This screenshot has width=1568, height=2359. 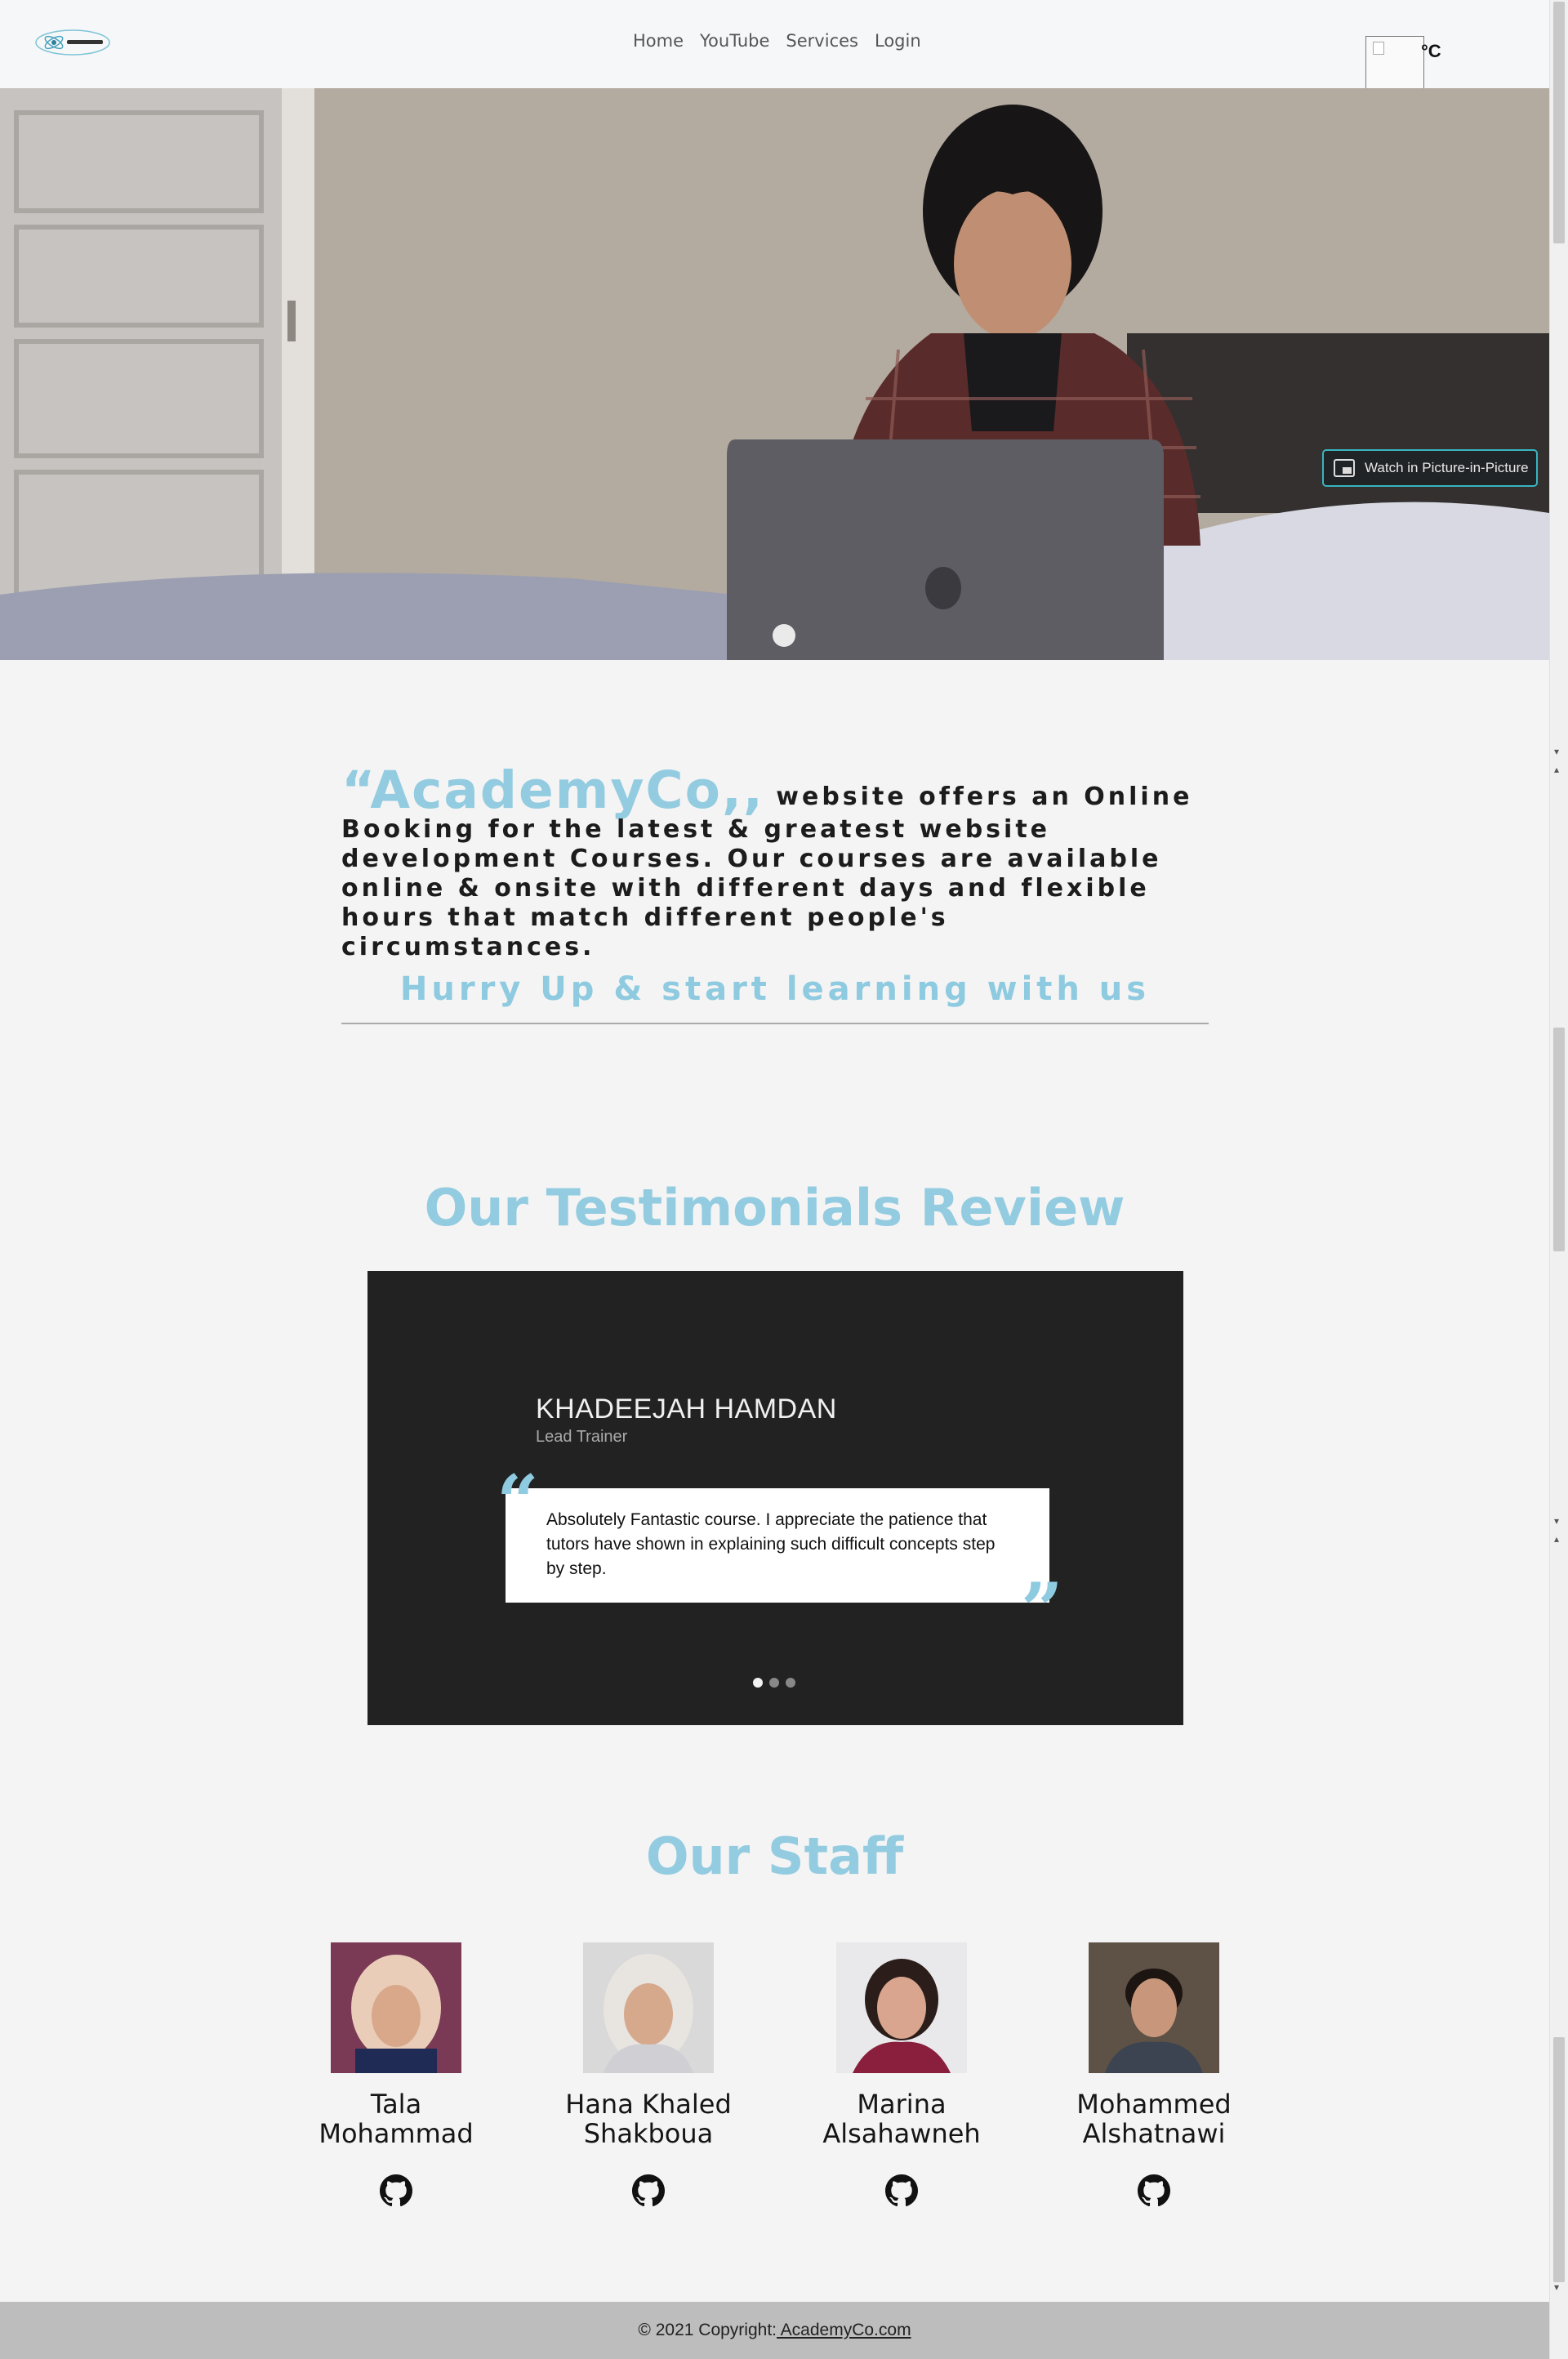 I want to click on nav-youtube: YouTube, so click(x=734, y=41).